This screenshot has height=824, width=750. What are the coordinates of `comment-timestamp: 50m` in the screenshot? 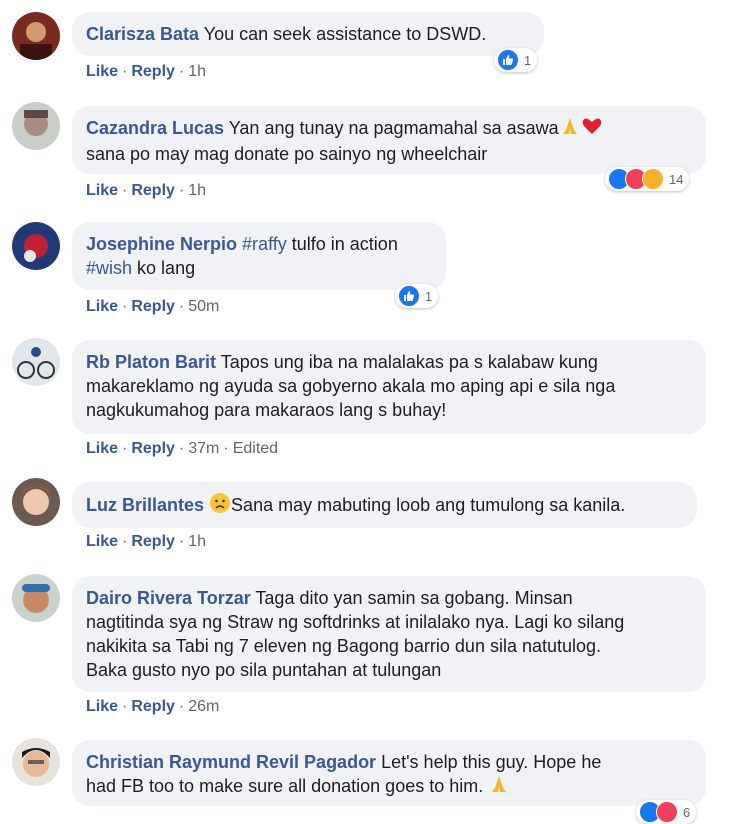 It's located at (203, 306).